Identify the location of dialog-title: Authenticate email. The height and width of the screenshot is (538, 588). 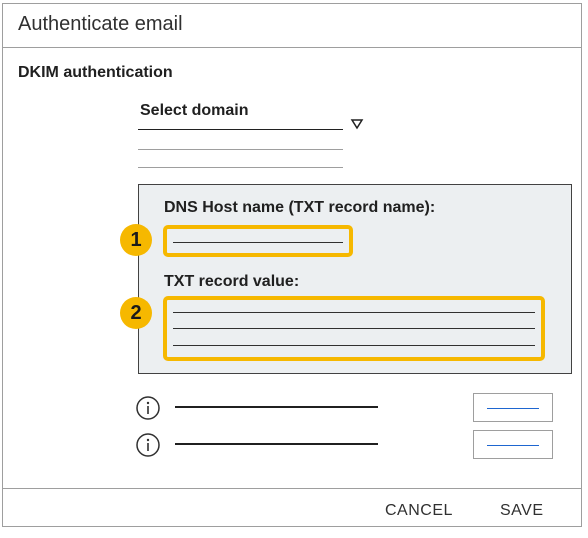
(100, 24).